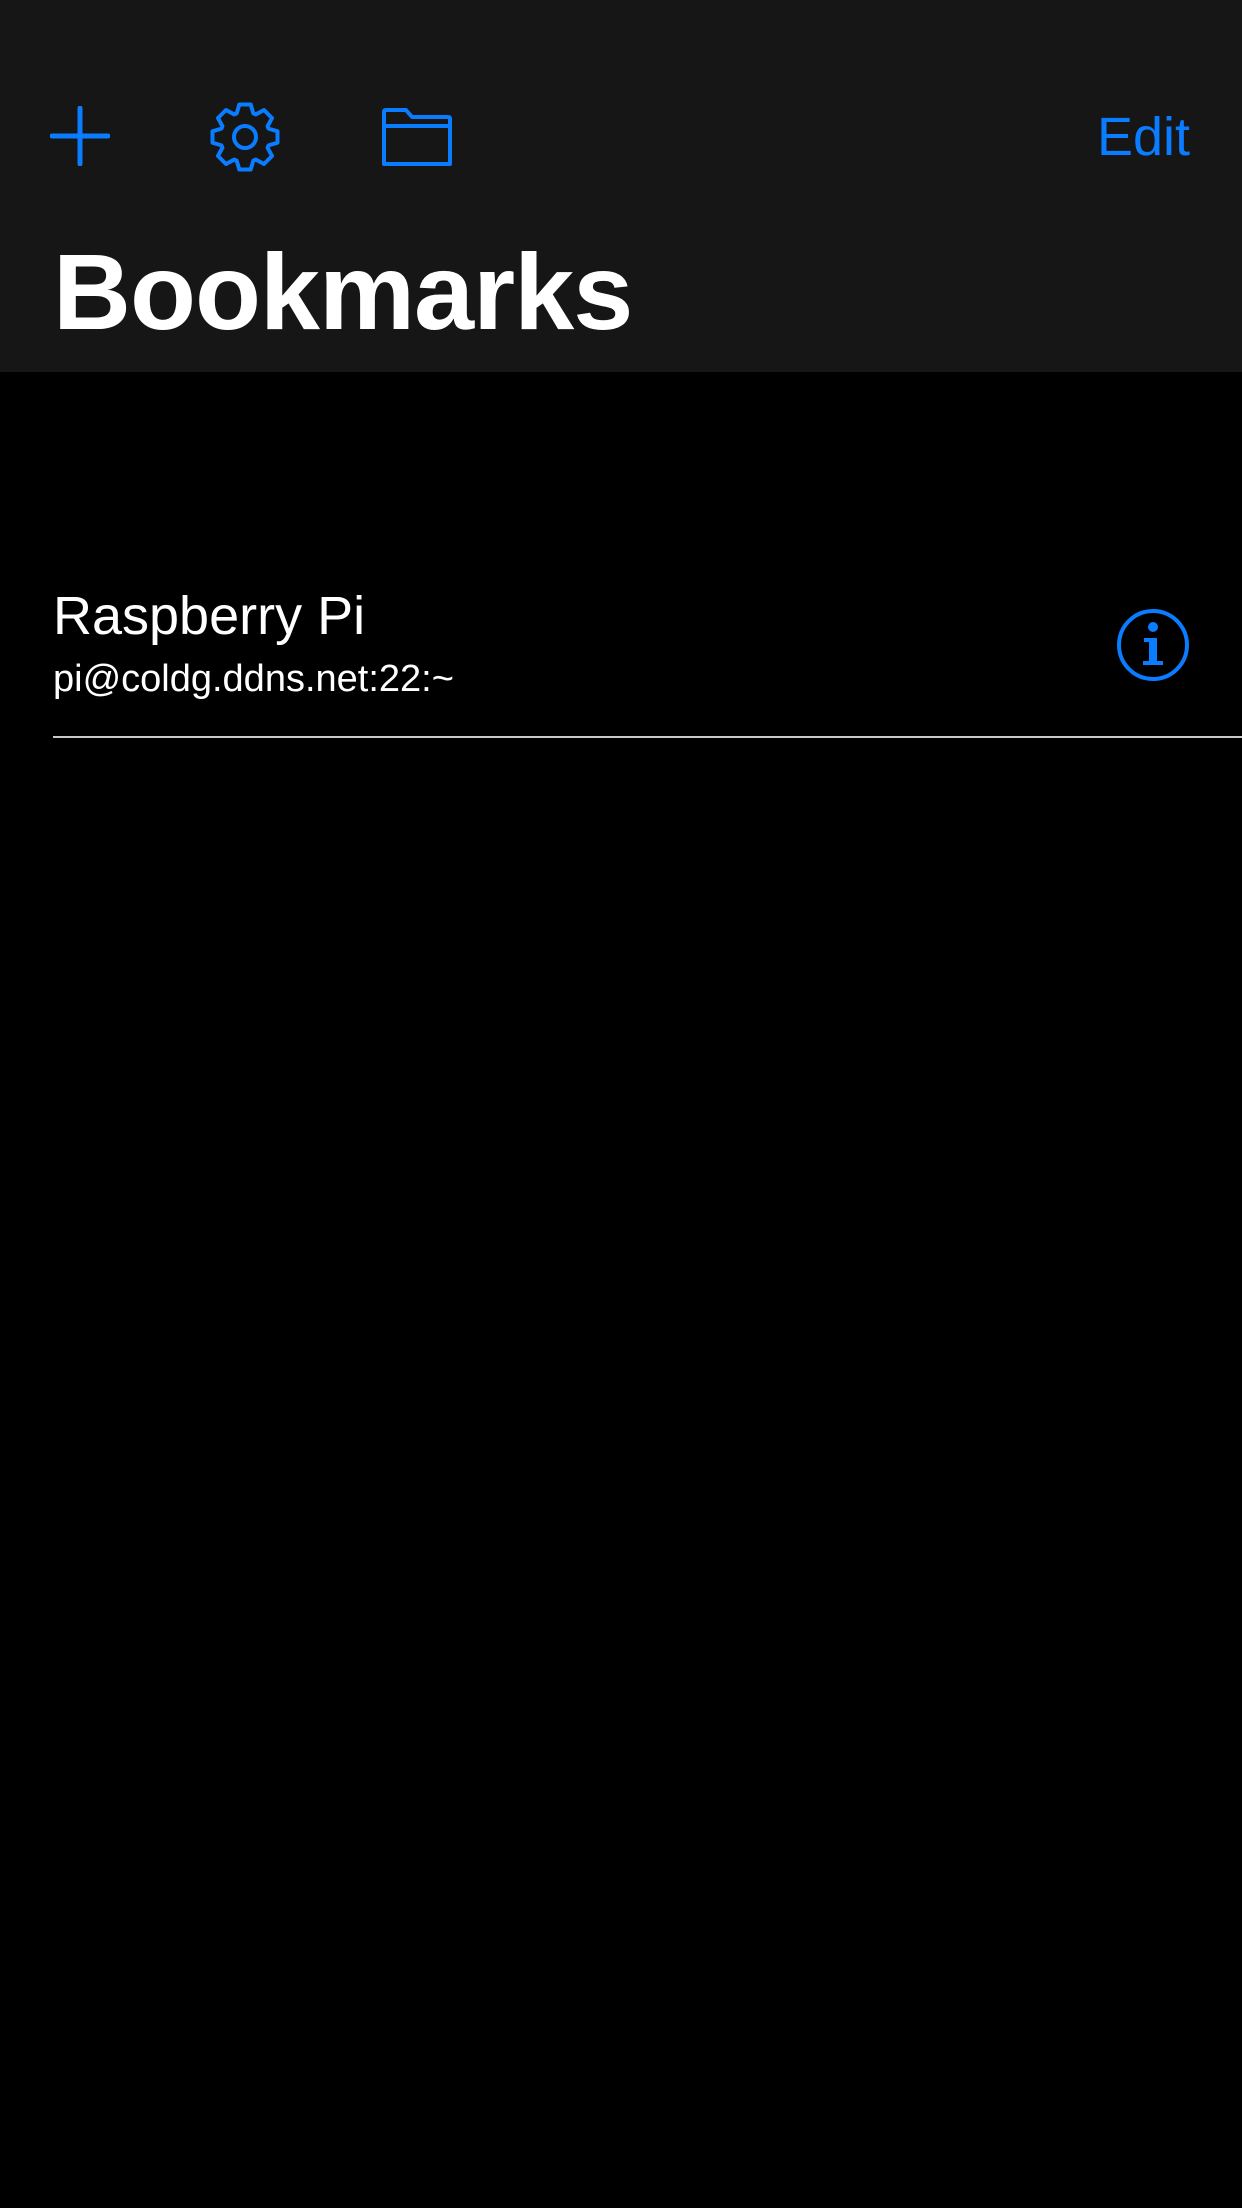 The height and width of the screenshot is (2208, 1242). I want to click on bookmark-row: Raspberry Pi pi@coldg.ddns.net:22:~, so click(621, 649).